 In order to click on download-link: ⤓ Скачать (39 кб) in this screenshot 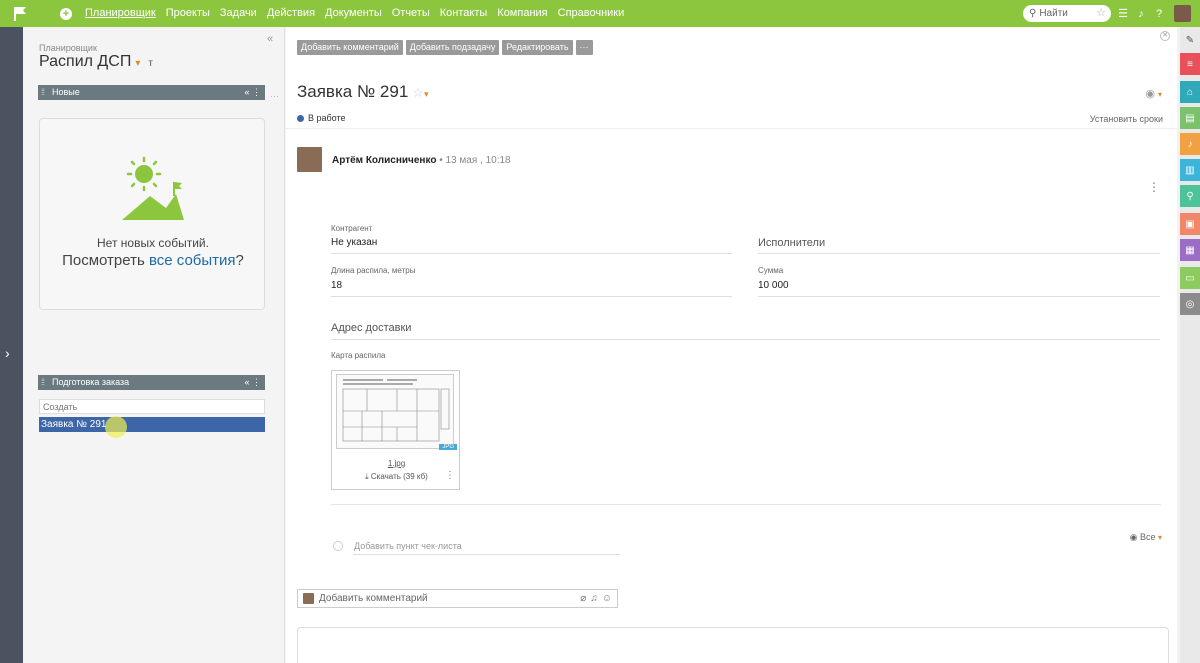, I will do `click(396, 477)`.